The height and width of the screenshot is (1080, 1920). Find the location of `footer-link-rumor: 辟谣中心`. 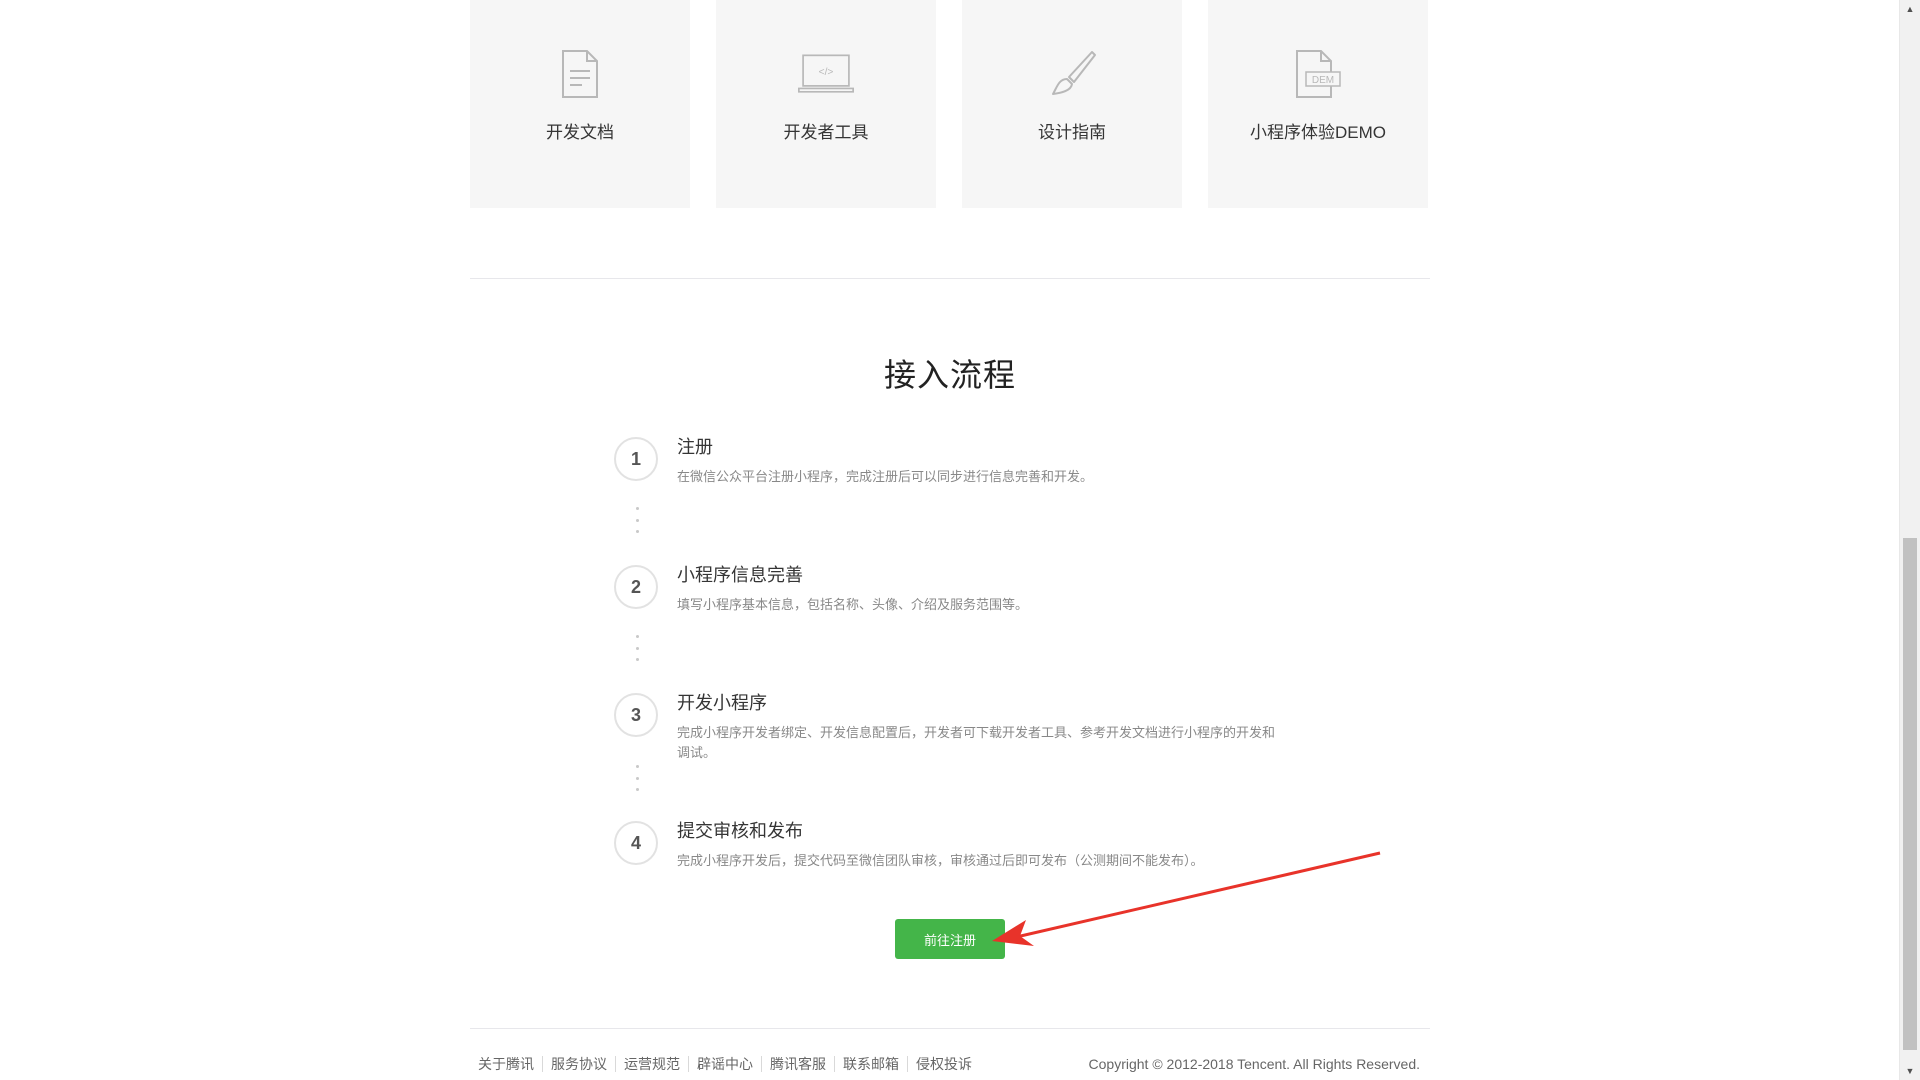

footer-link-rumor: 辟谣中心 is located at coordinates (725, 1064).